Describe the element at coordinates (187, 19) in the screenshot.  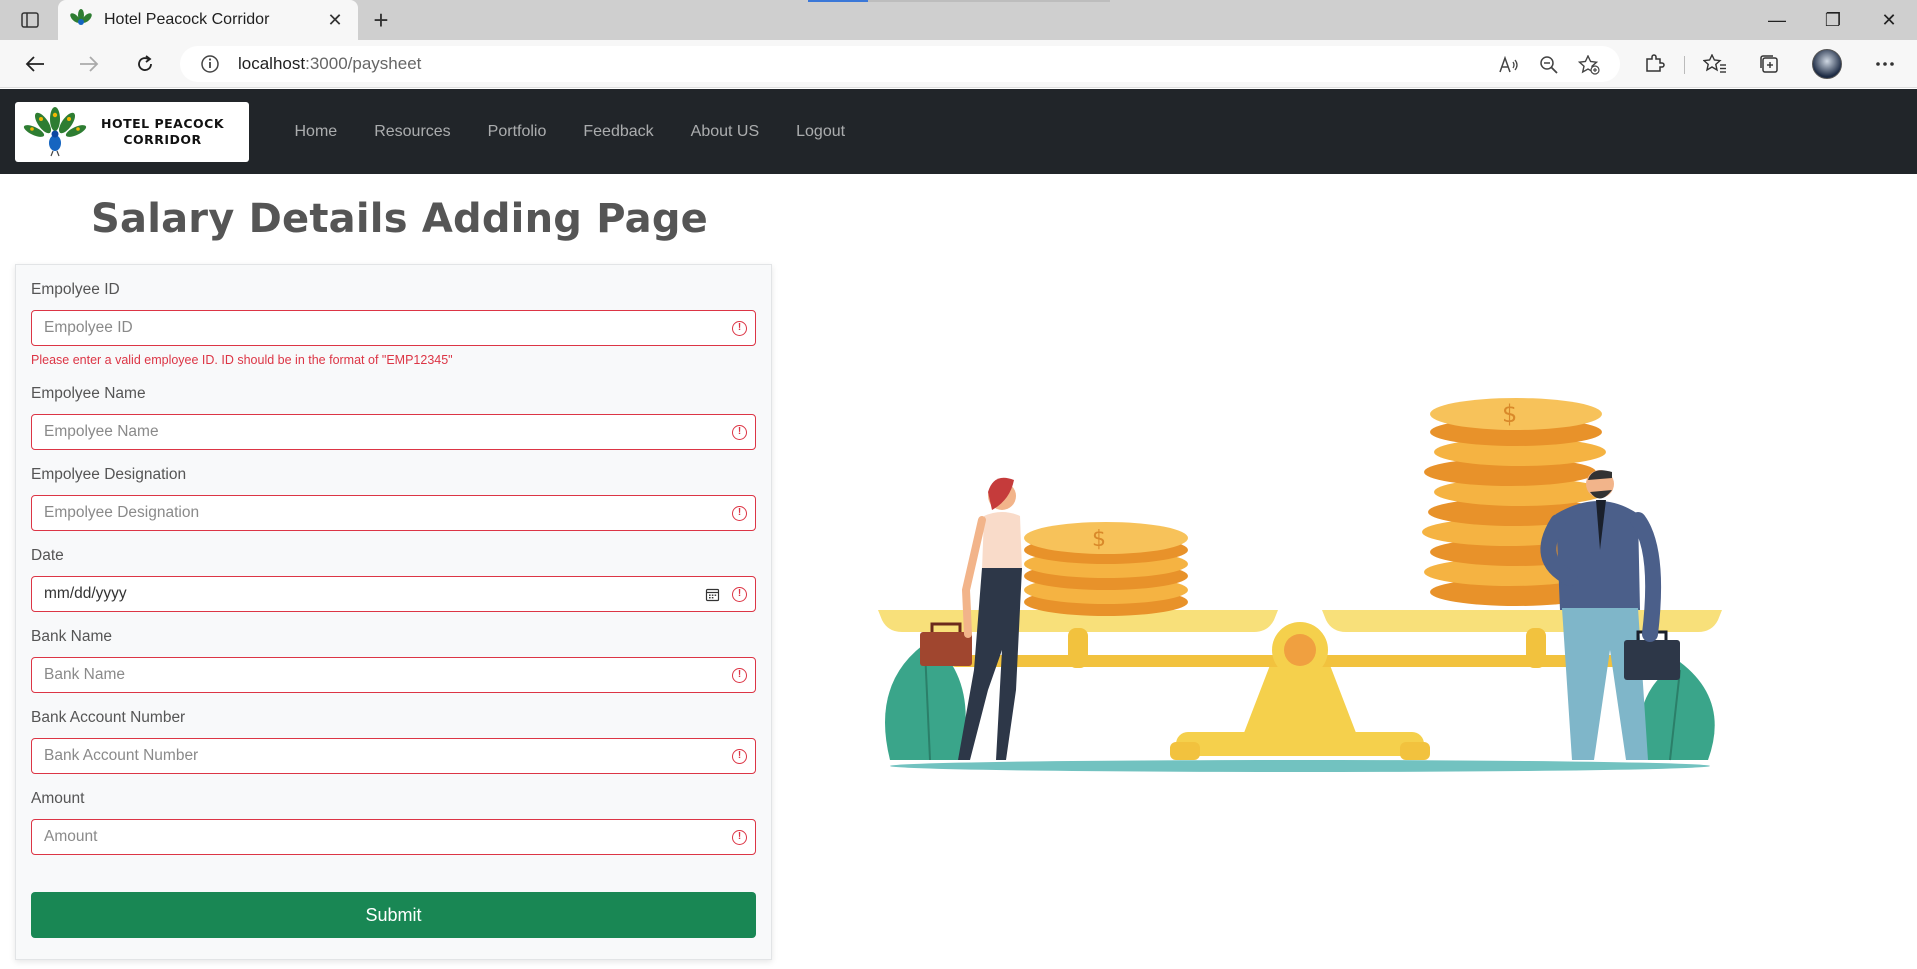
I see `tab-title: Hotel Peacock Corridor` at that location.